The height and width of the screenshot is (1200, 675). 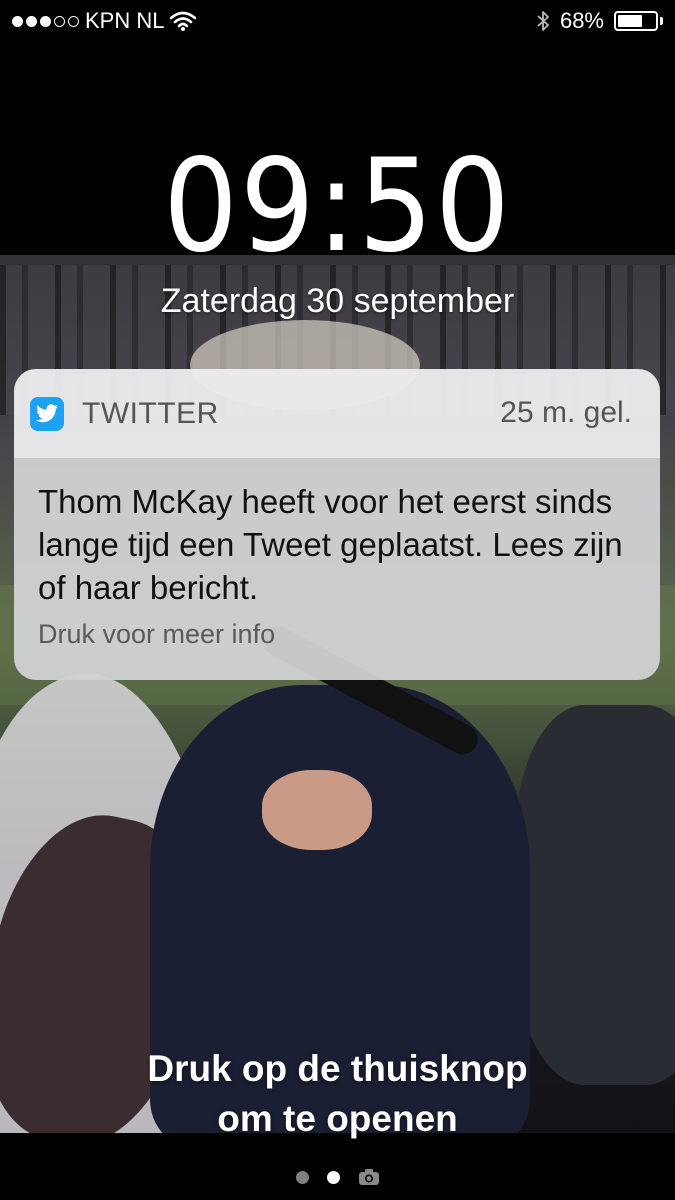 What do you see at coordinates (47, 413) in the screenshot?
I see `twitter-bird-icon` at bounding box center [47, 413].